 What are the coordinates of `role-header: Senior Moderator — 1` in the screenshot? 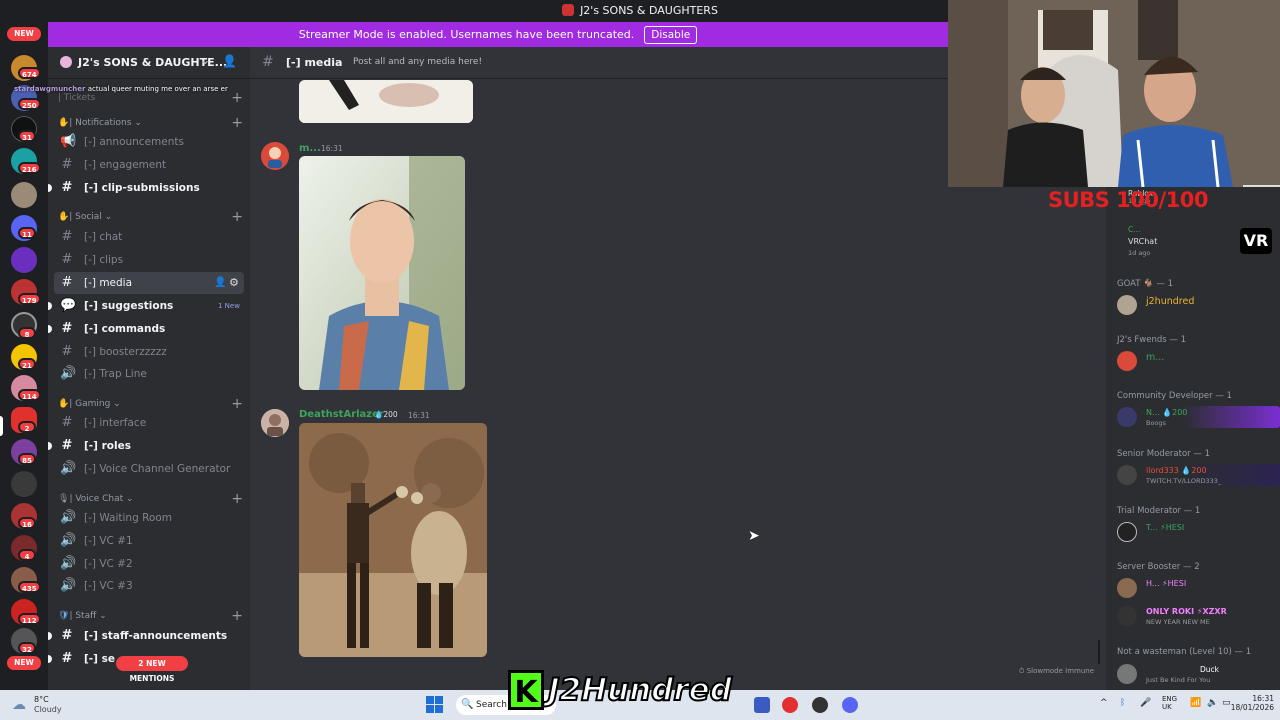 It's located at (1163, 454).